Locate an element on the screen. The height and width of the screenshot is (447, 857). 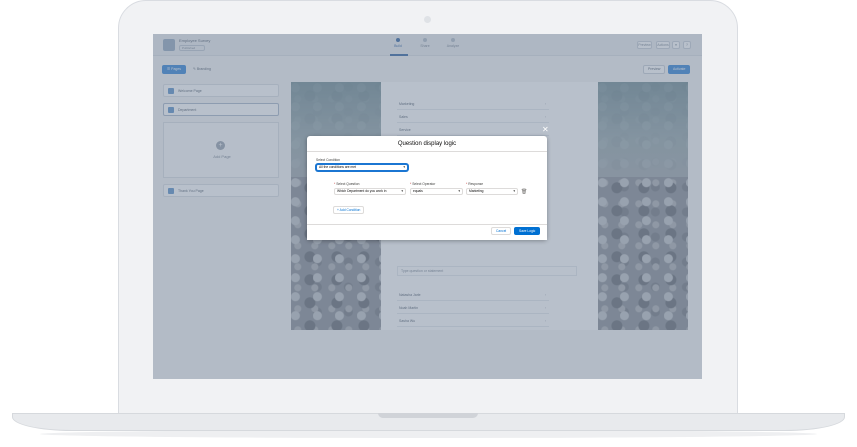
select-question-label-text: Select Question is located at coordinates (348, 184).